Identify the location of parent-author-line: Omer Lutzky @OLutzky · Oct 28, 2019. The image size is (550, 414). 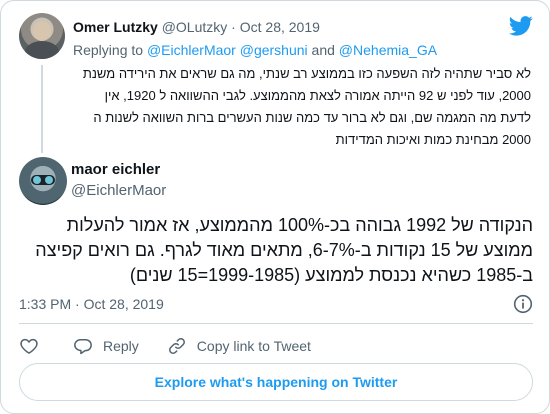
(196, 27).